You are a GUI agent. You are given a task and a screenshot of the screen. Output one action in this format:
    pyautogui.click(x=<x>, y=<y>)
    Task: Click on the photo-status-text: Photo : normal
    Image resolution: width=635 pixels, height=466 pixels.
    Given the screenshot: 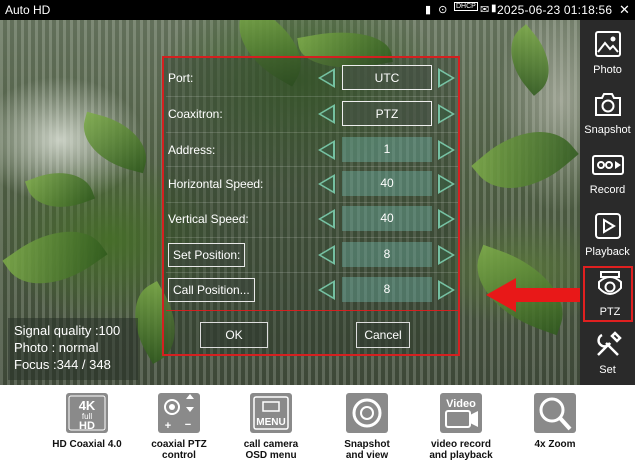 What is the action you would take?
    pyautogui.click(x=56, y=347)
    